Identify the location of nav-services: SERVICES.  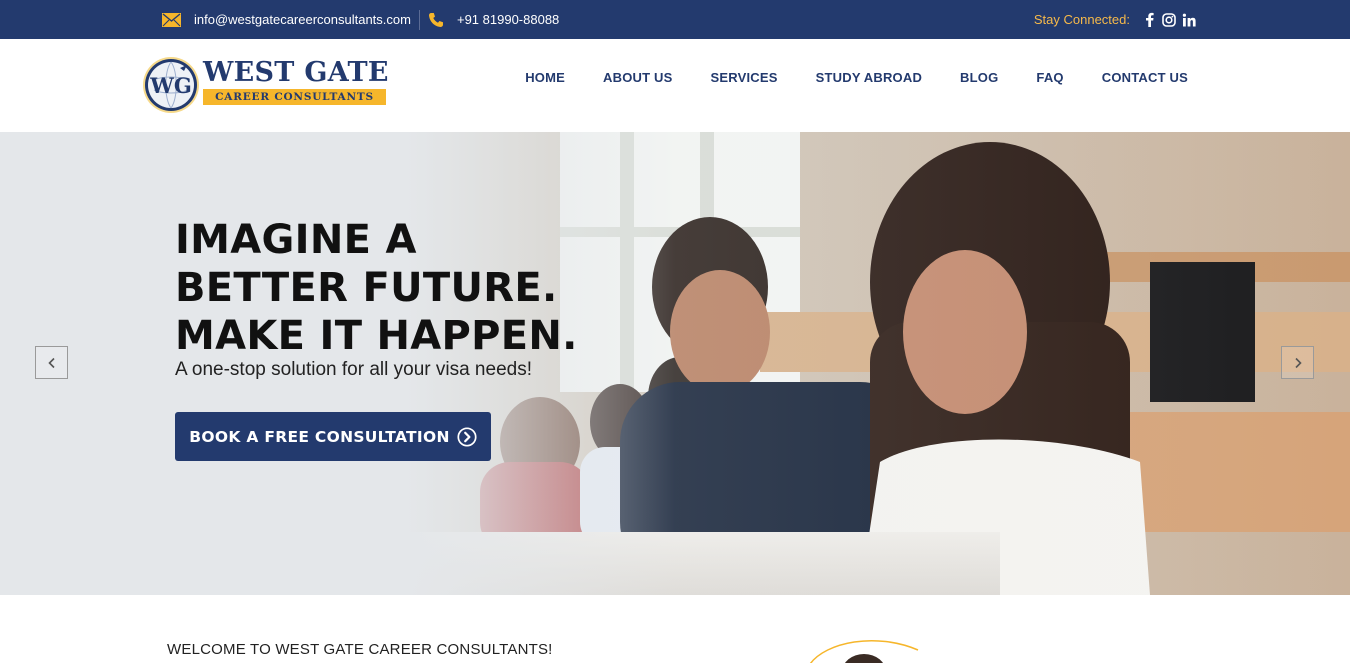
(744, 77).